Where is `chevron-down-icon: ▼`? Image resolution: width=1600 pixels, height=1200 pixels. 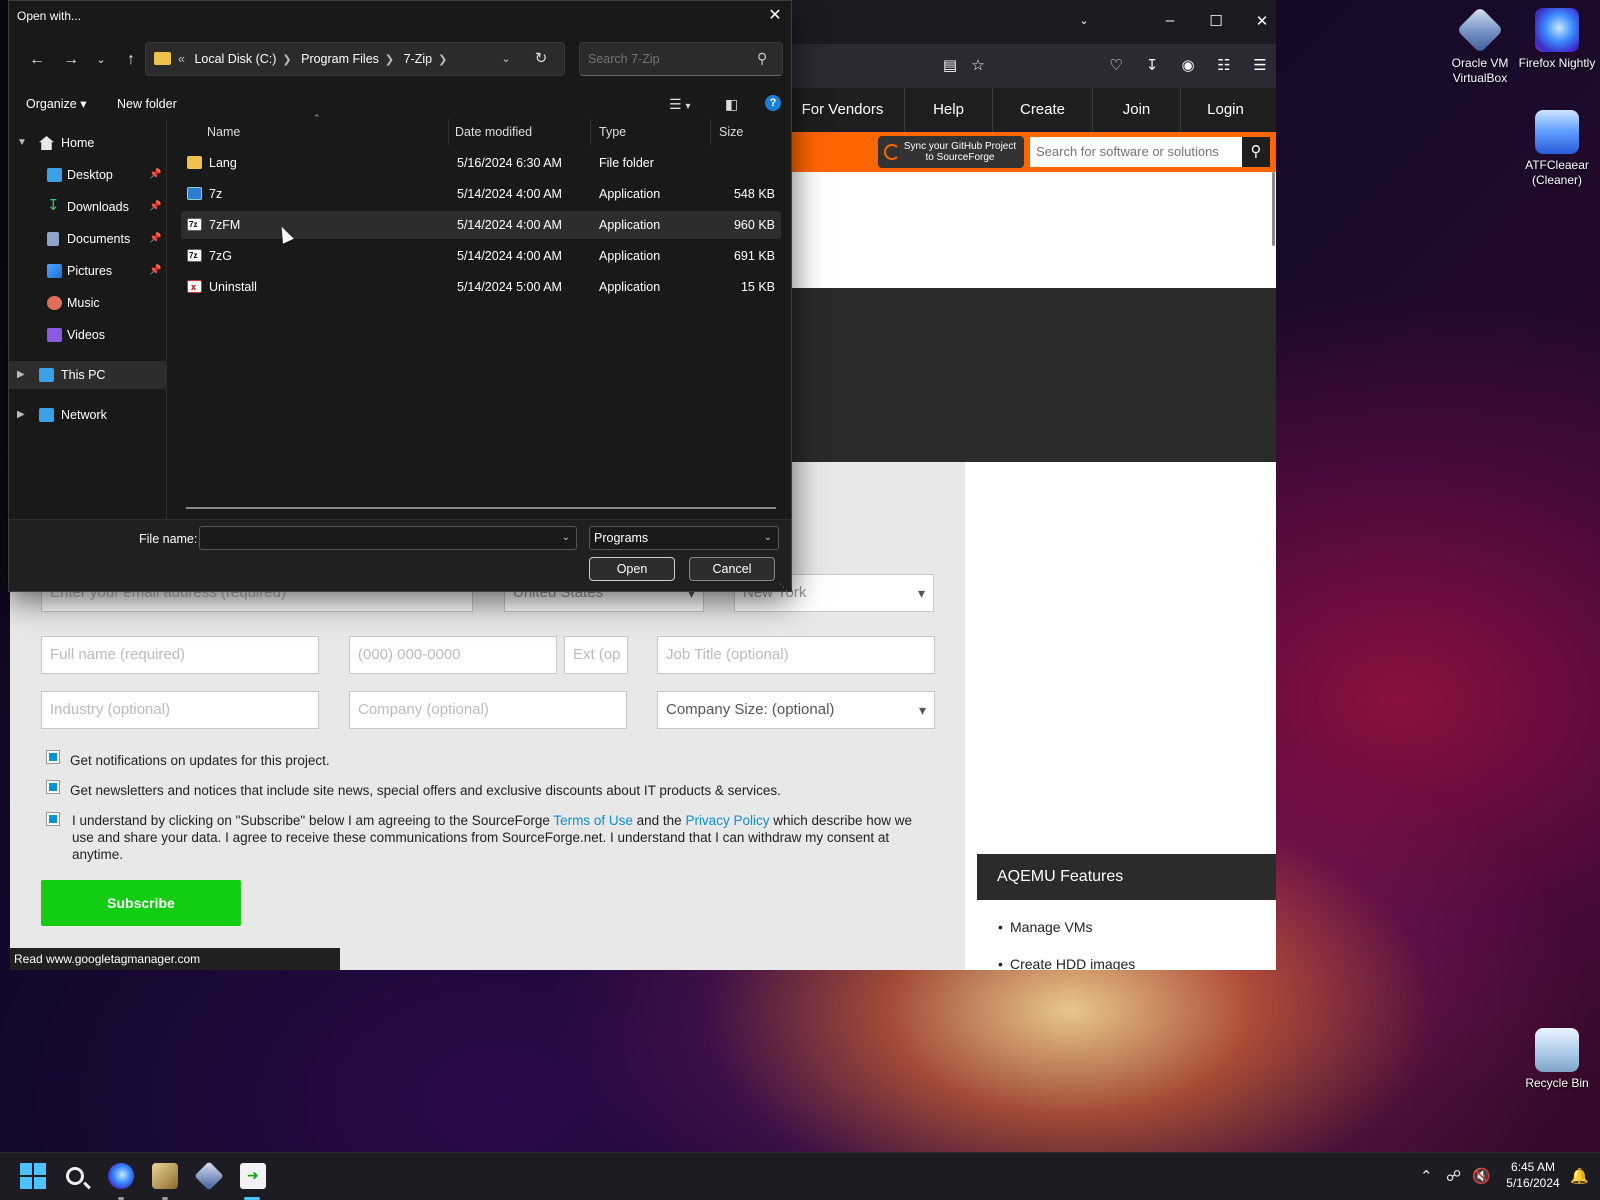 chevron-down-icon: ▼ is located at coordinates (22, 143).